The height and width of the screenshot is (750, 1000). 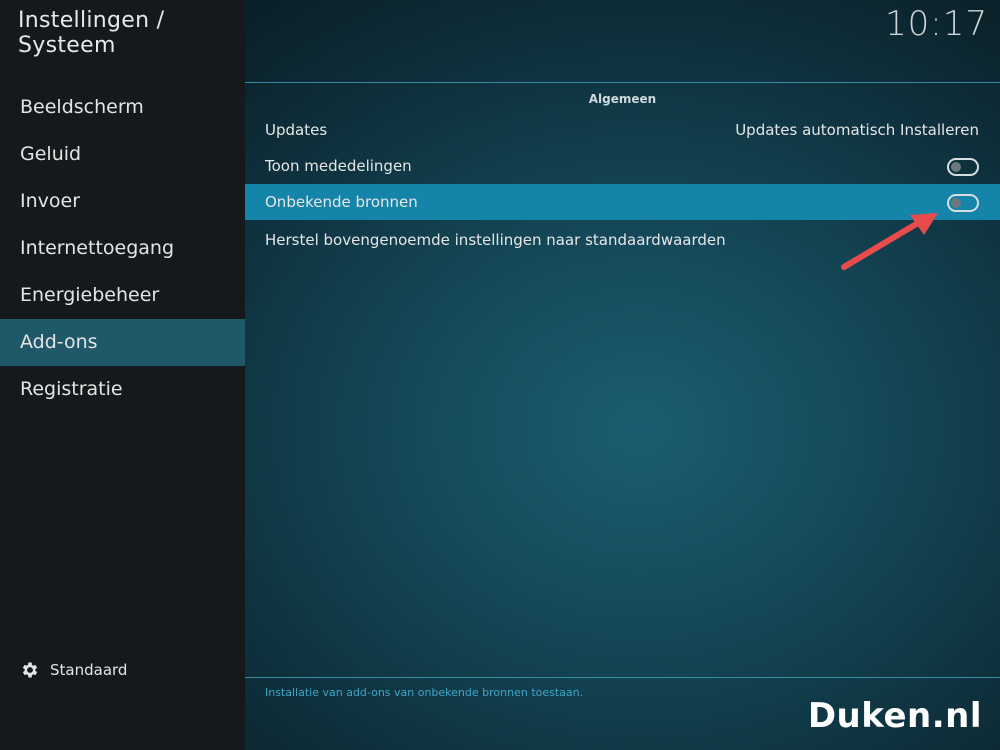 What do you see at coordinates (122, 154) in the screenshot?
I see `sidebar-item-geluid: Geluid` at bounding box center [122, 154].